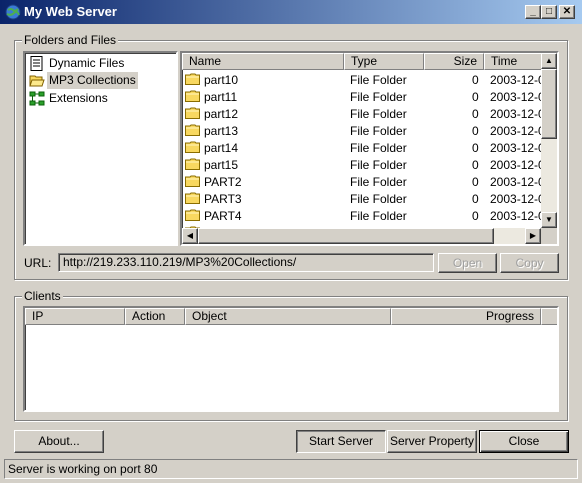 The height and width of the screenshot is (483, 582). I want to click on file-name: PART4, so click(223, 216).